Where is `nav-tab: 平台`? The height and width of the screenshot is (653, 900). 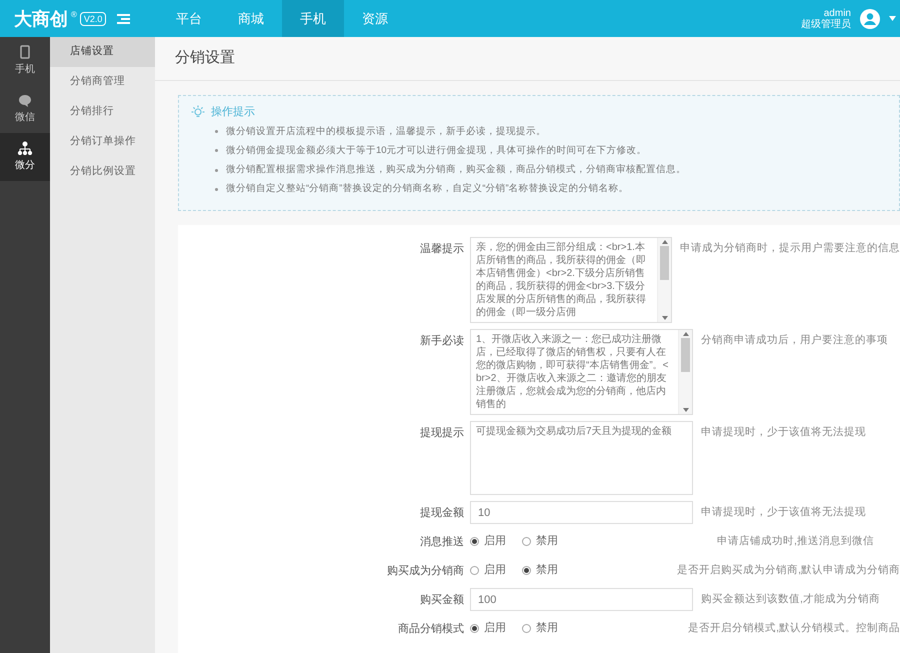
nav-tab: 平台 is located at coordinates (189, 18).